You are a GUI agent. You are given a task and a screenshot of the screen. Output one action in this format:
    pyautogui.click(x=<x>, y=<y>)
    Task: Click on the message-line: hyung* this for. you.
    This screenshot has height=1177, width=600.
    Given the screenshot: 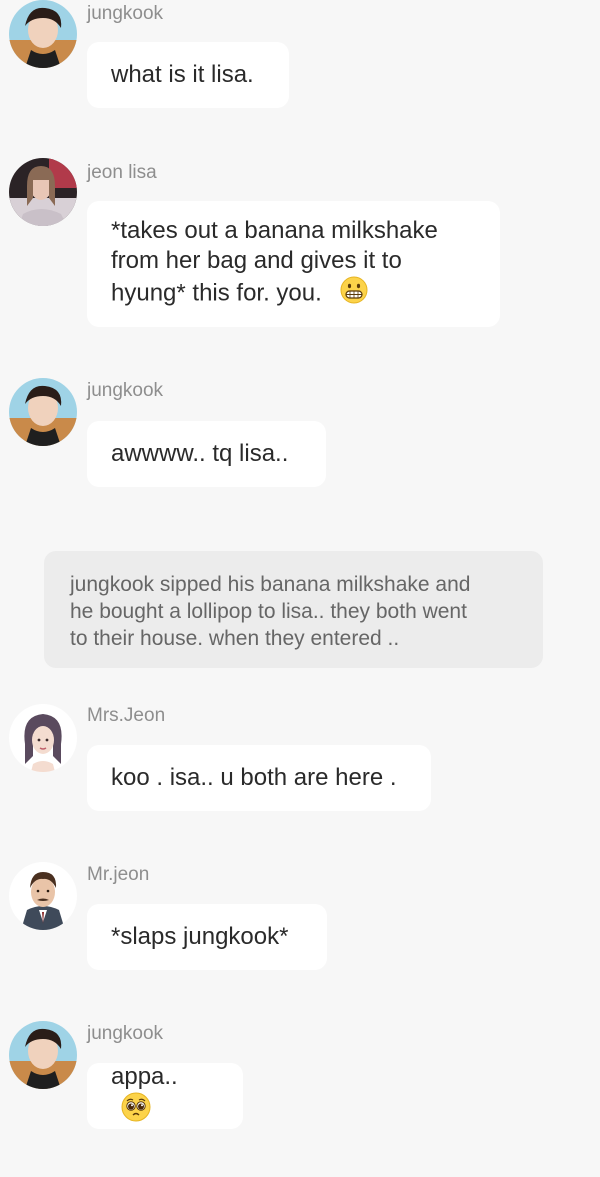 What is the action you would take?
    pyautogui.click(x=216, y=293)
    